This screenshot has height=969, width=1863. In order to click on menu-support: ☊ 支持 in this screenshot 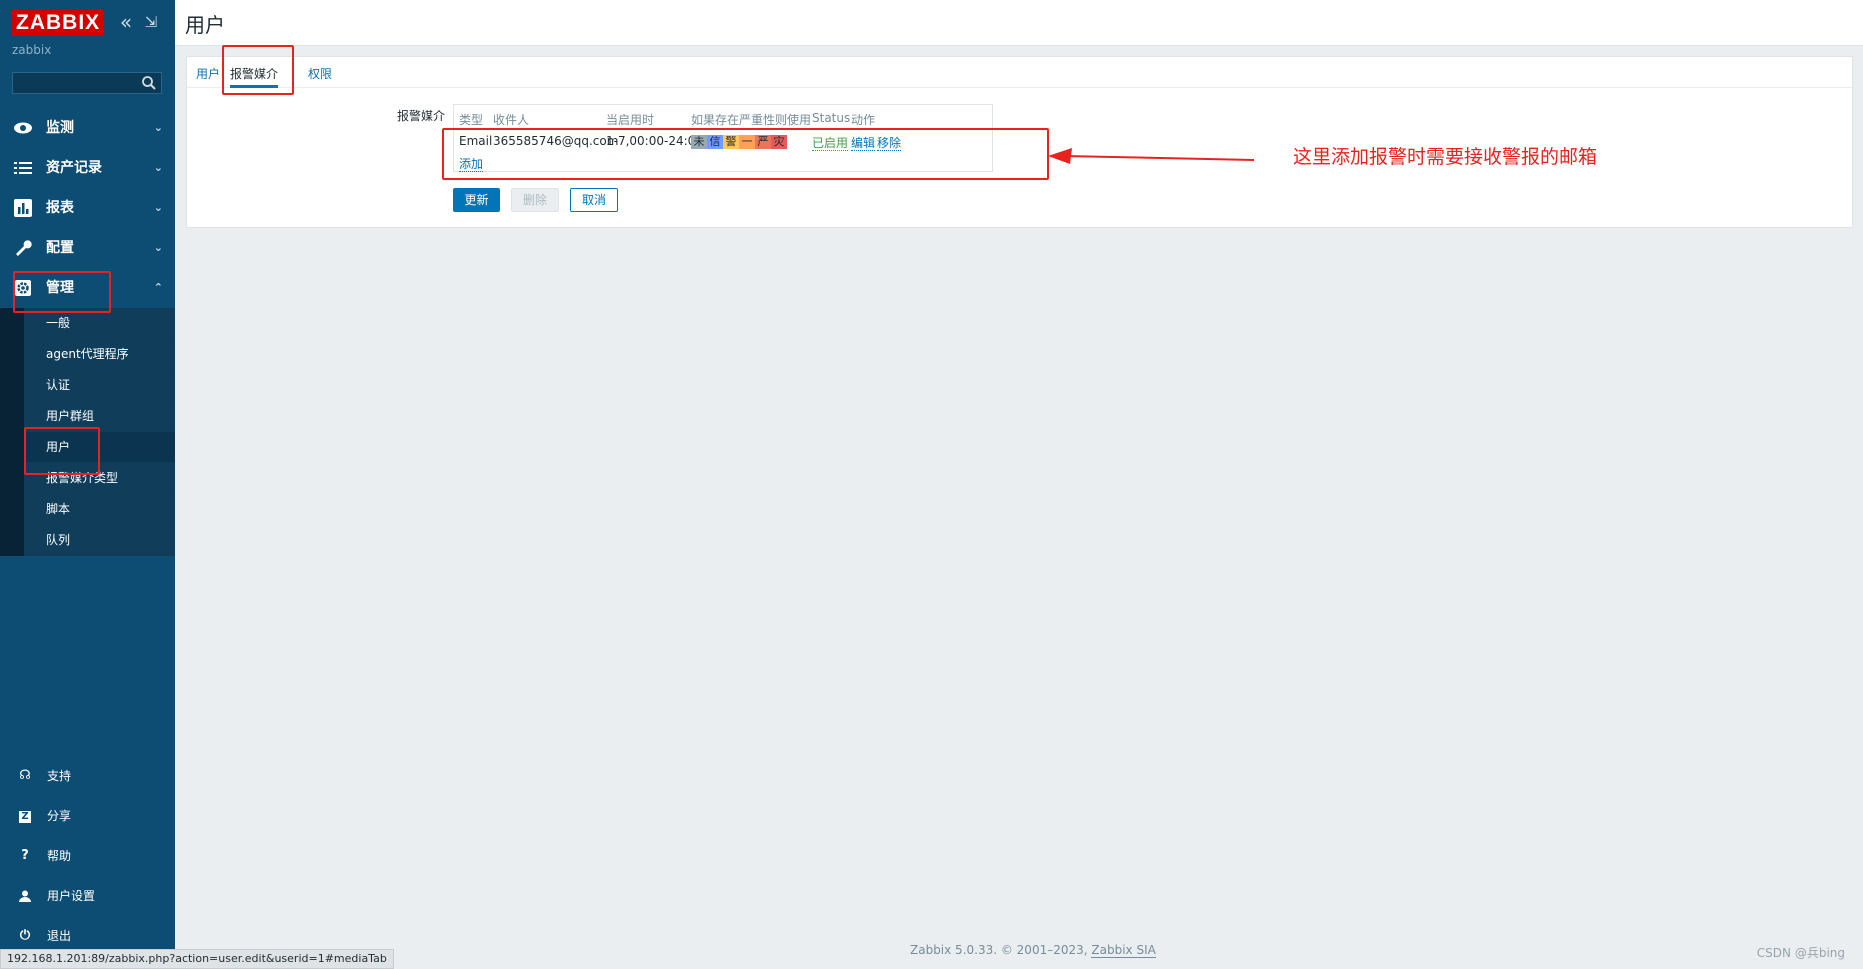, I will do `click(87, 776)`.